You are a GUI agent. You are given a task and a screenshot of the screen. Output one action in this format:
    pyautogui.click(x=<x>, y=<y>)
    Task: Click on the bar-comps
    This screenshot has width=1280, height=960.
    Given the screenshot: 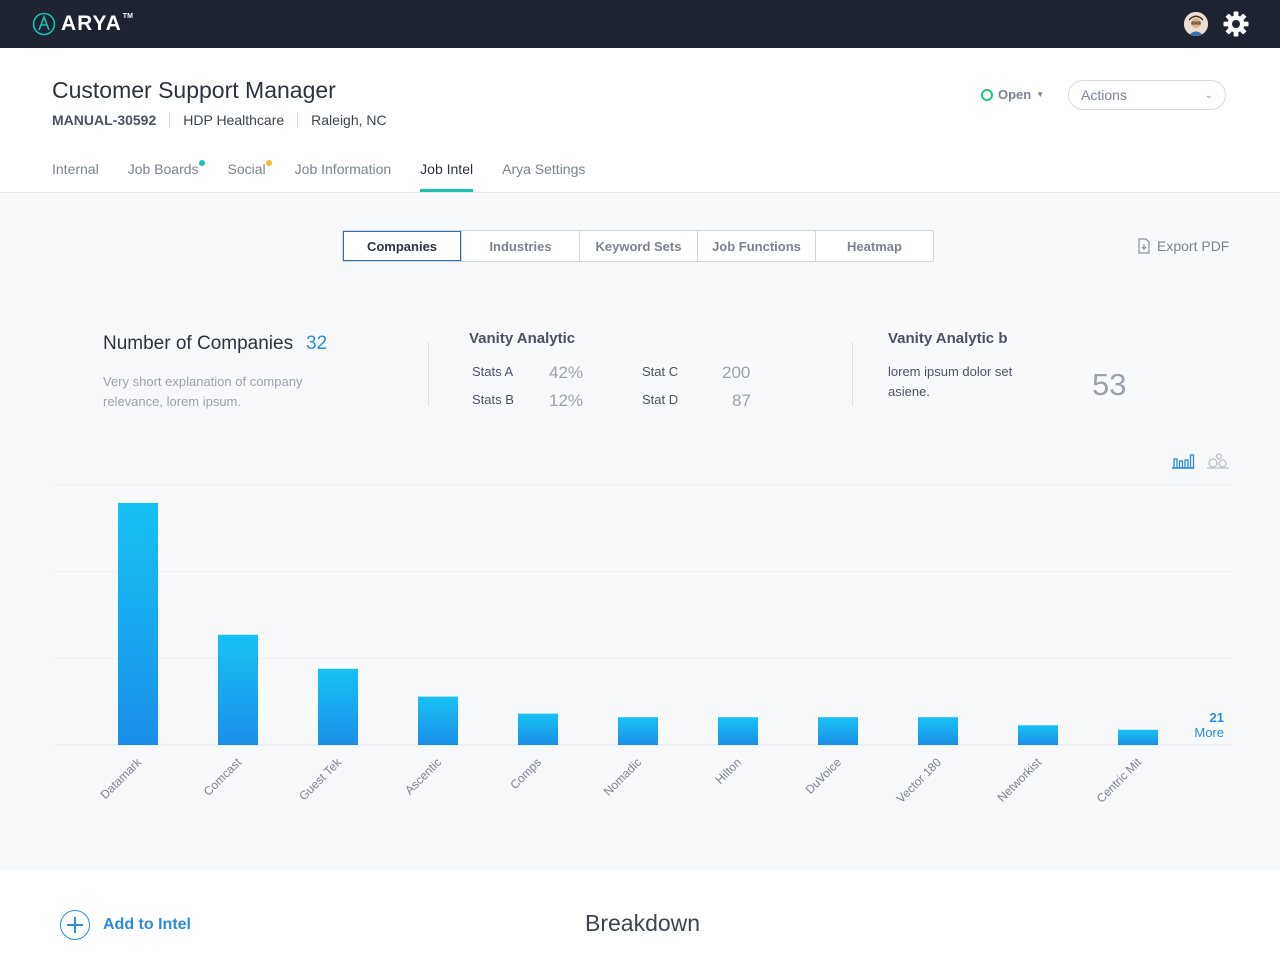 What is the action you would take?
    pyautogui.click(x=538, y=729)
    